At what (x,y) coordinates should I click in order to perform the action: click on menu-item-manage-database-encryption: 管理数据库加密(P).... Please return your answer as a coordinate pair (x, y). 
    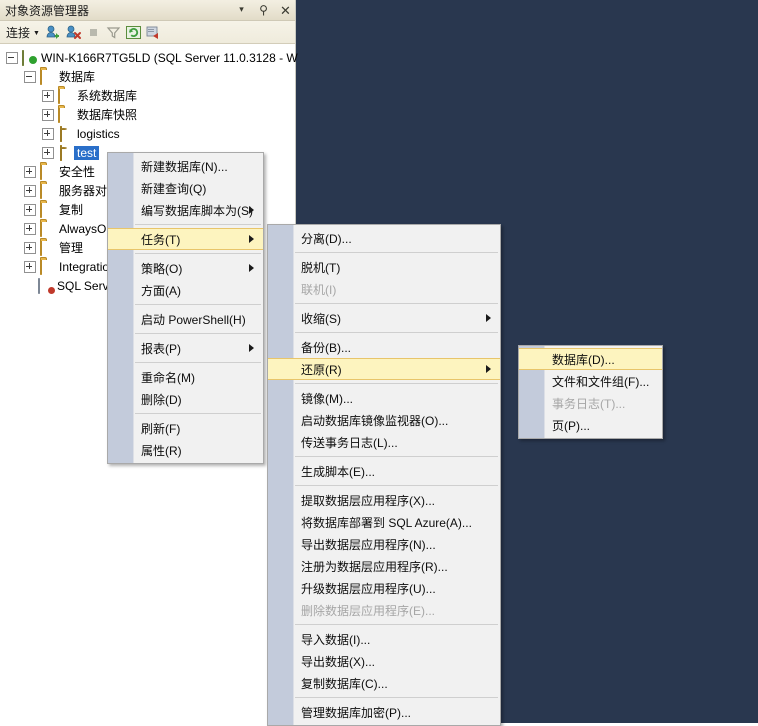
    Looking at the image, I should click on (384, 712).